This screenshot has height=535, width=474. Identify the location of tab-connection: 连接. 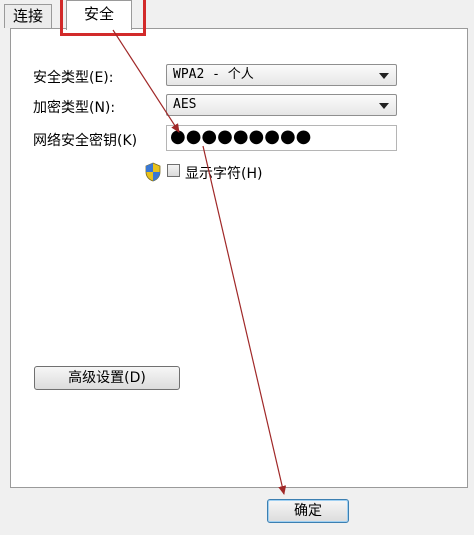
(28, 16).